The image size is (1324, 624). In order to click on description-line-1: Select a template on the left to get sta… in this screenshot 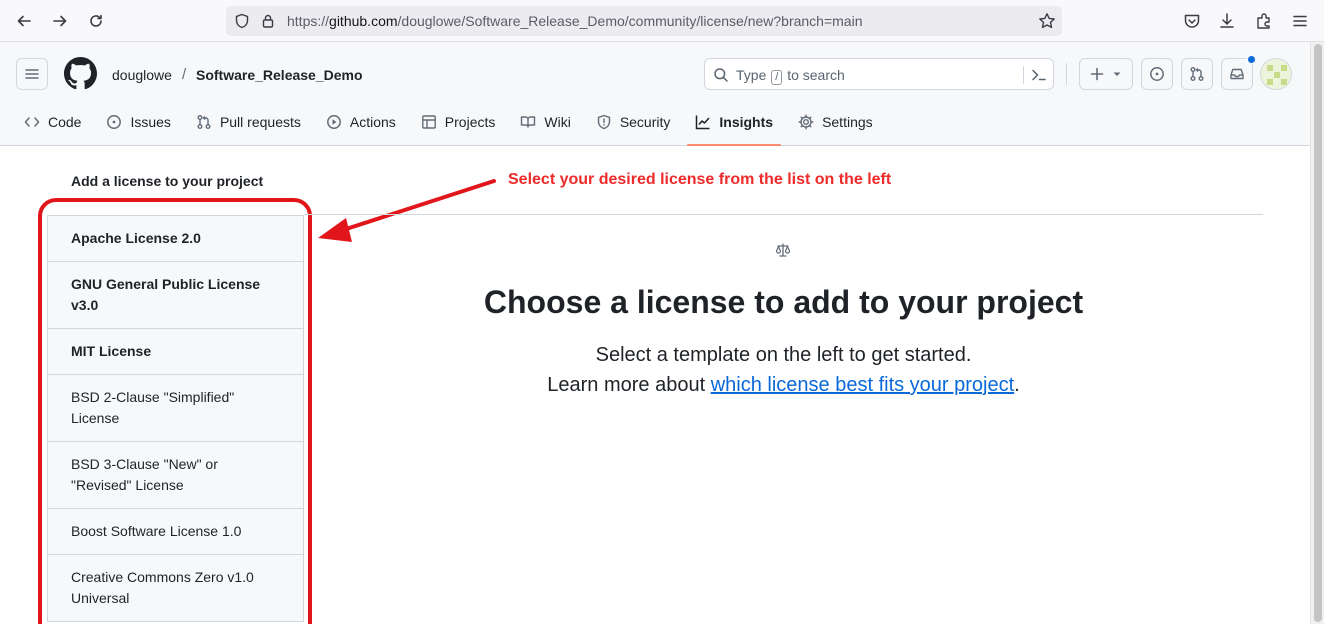, I will do `click(783, 355)`.